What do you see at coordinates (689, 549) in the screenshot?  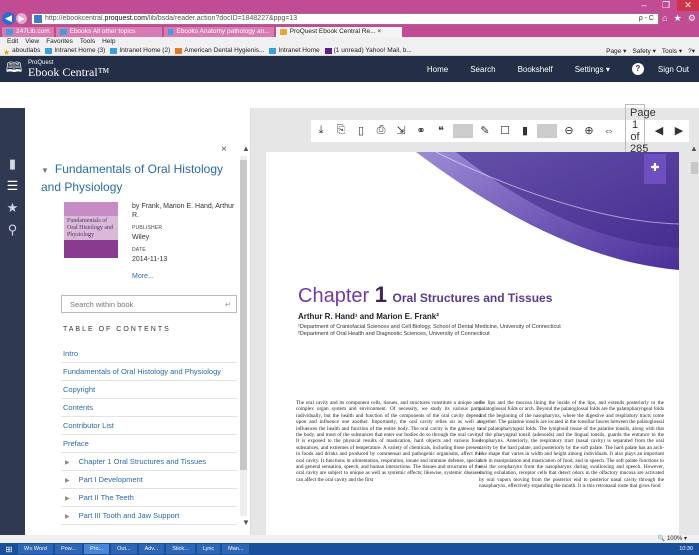 I see `system-clock: 10:30` at bounding box center [689, 549].